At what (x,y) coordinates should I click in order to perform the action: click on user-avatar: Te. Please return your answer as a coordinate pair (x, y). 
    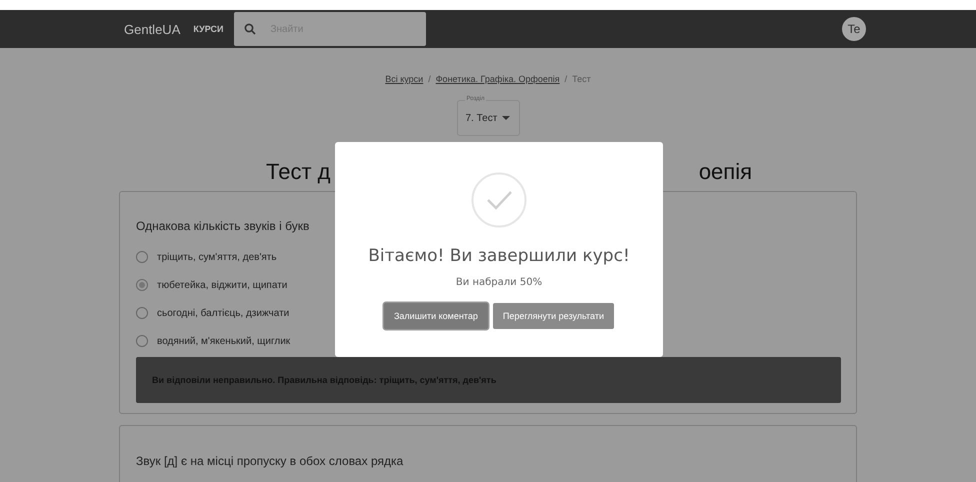
    Looking at the image, I should click on (854, 29).